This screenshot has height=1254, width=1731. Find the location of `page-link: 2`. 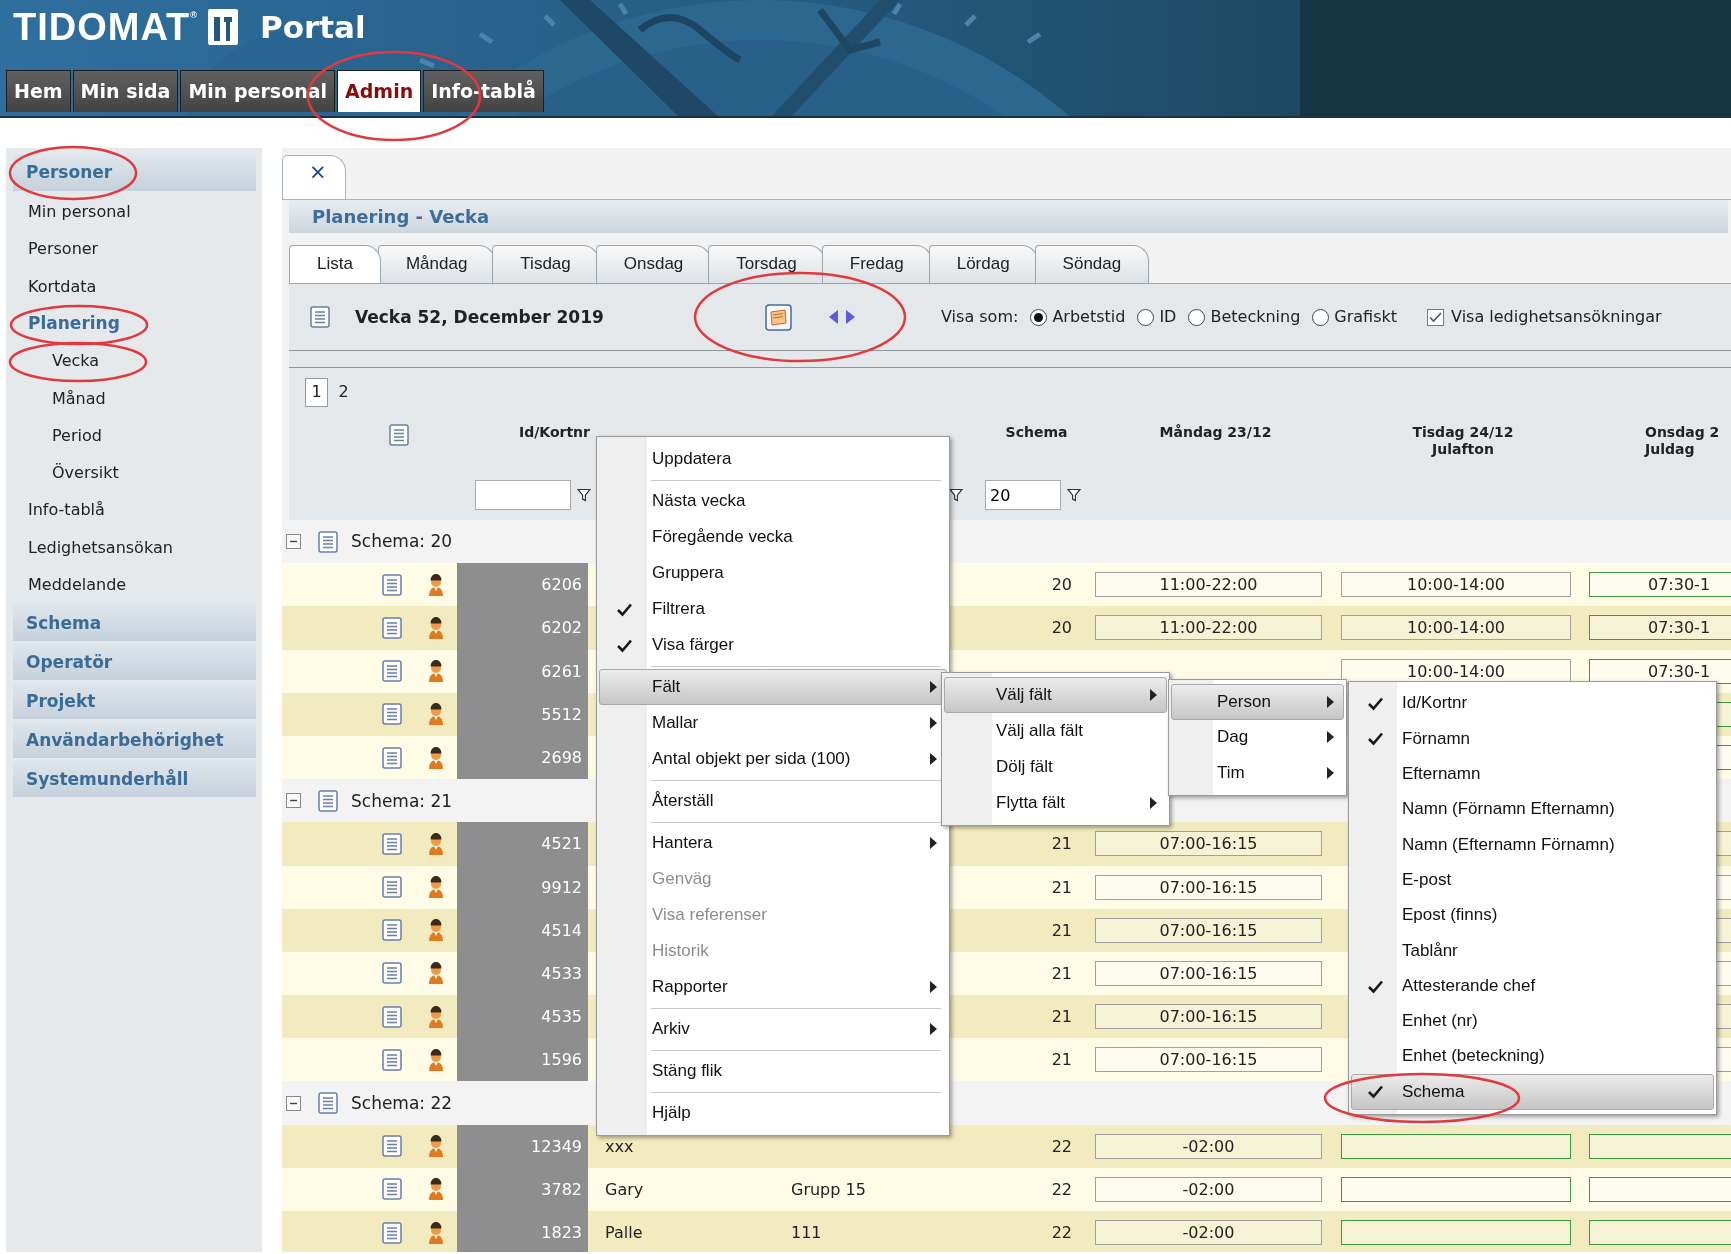

page-link: 2 is located at coordinates (343, 392).